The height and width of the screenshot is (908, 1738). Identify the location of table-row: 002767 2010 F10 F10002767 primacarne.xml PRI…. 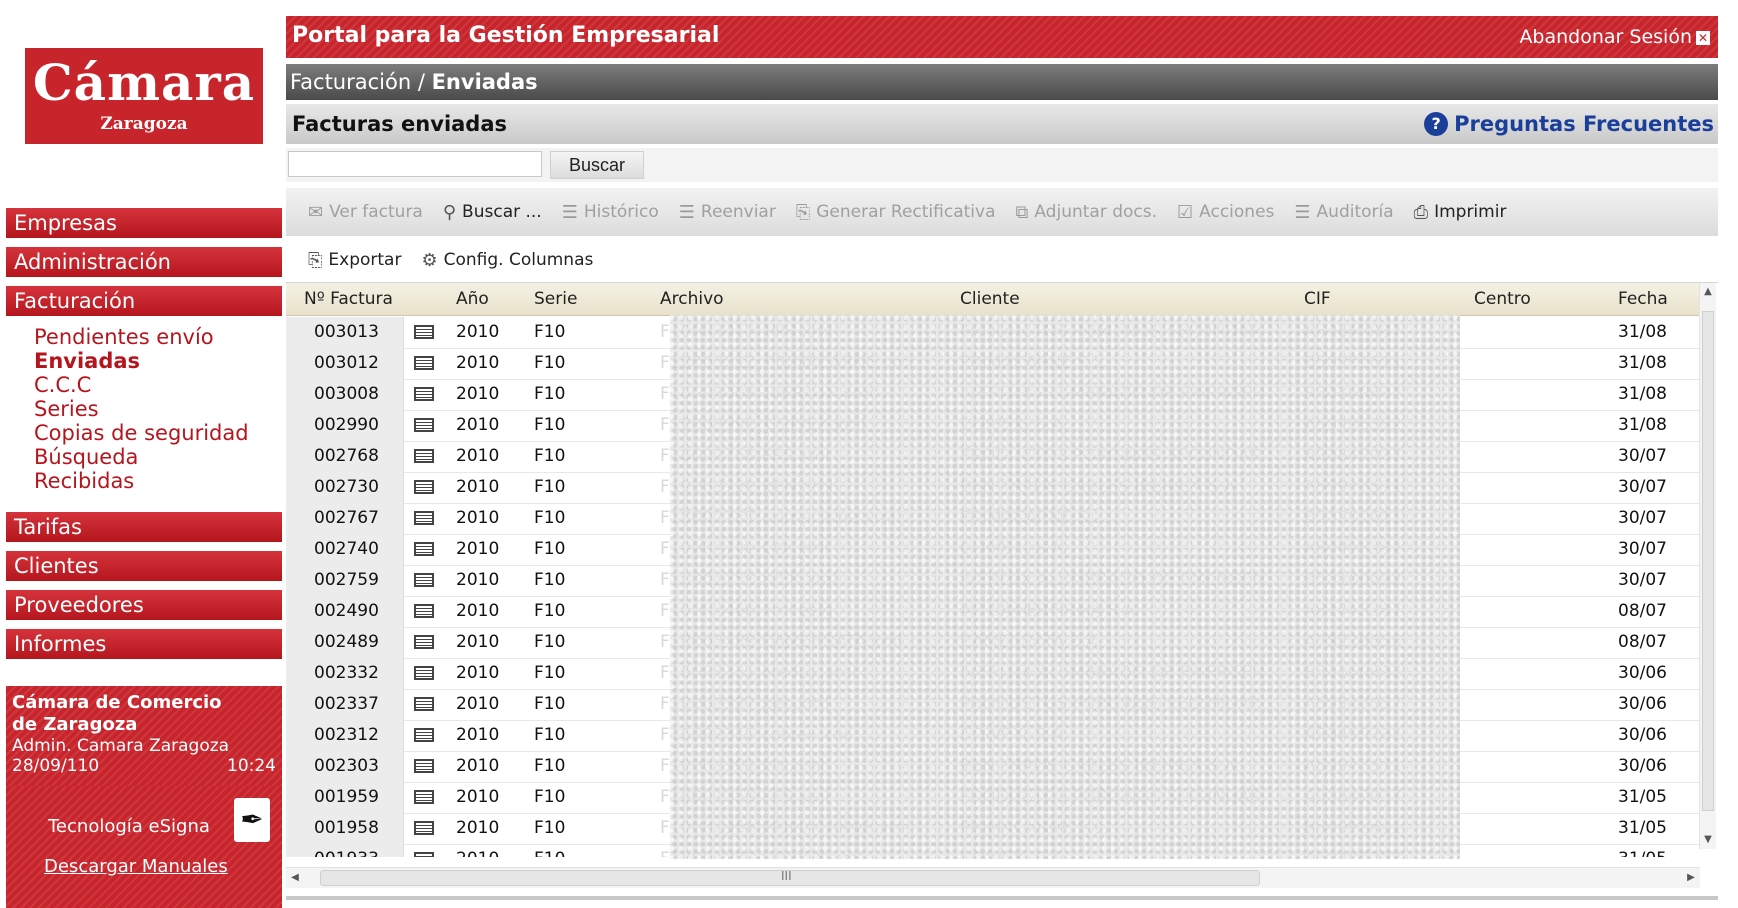
(993, 519).